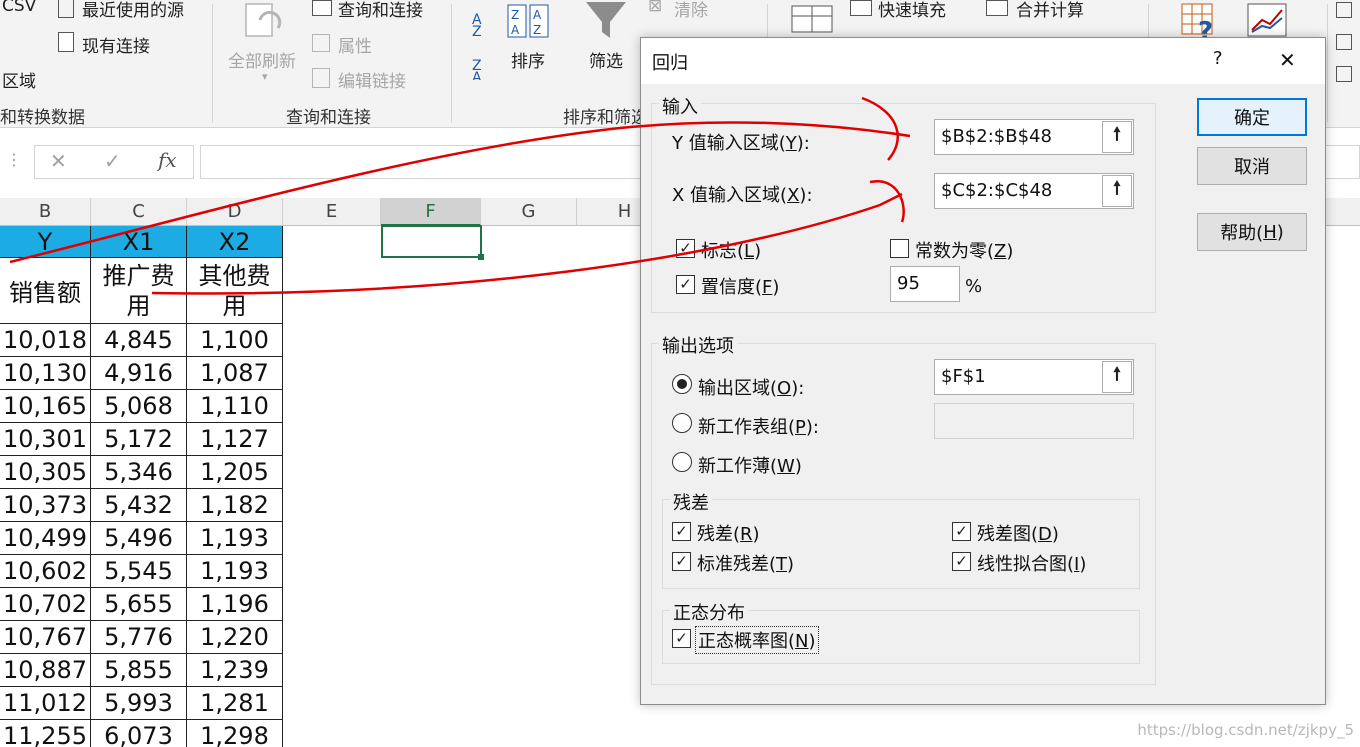  I want to click on flash-fill-button: 快速填充, so click(912, 10).